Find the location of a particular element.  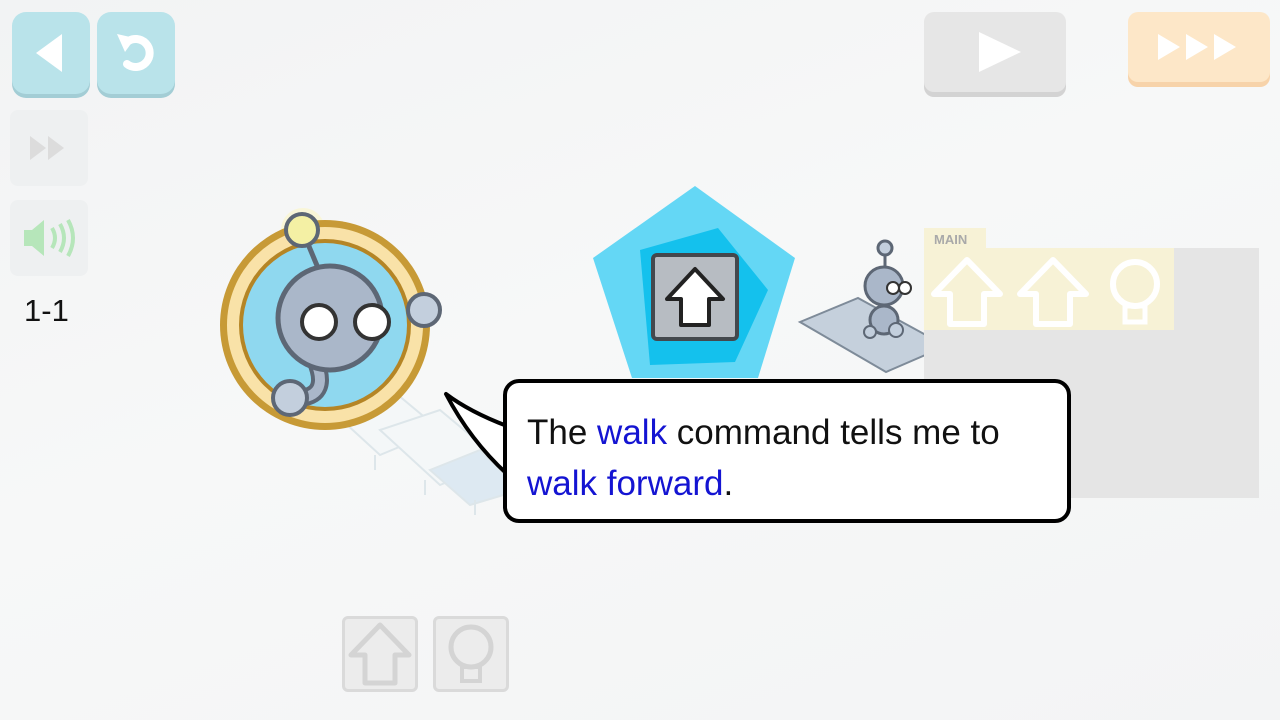

main-slots is located at coordinates (1049, 289).